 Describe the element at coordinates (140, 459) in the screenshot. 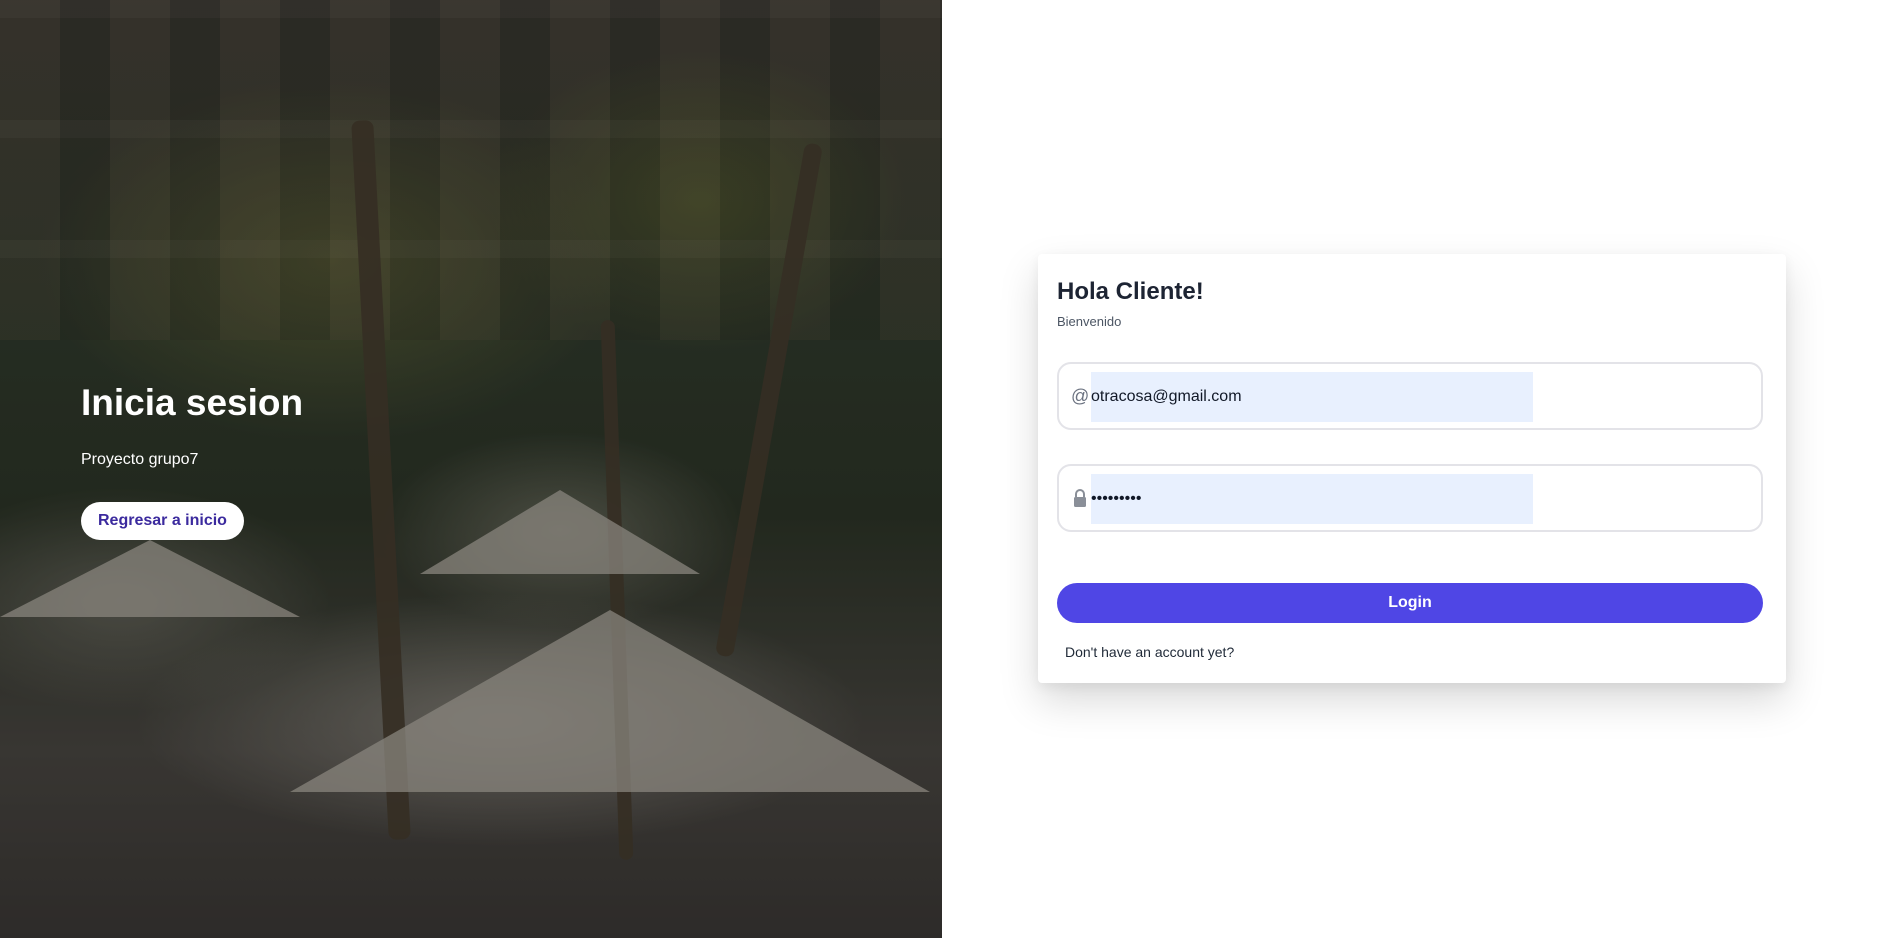

I see `hero-subtitle: Proyecto grupo7` at that location.